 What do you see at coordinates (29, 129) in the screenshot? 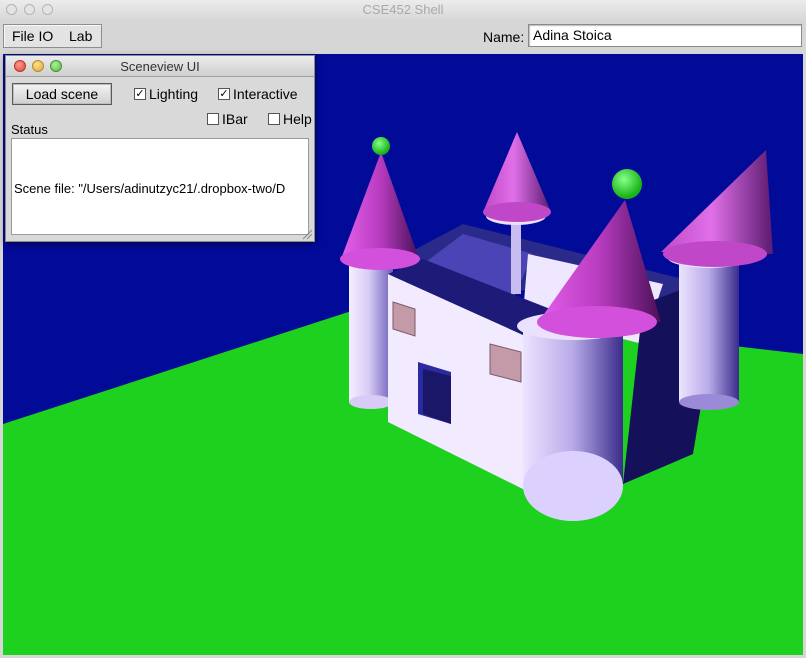
I see `status-label: Status` at bounding box center [29, 129].